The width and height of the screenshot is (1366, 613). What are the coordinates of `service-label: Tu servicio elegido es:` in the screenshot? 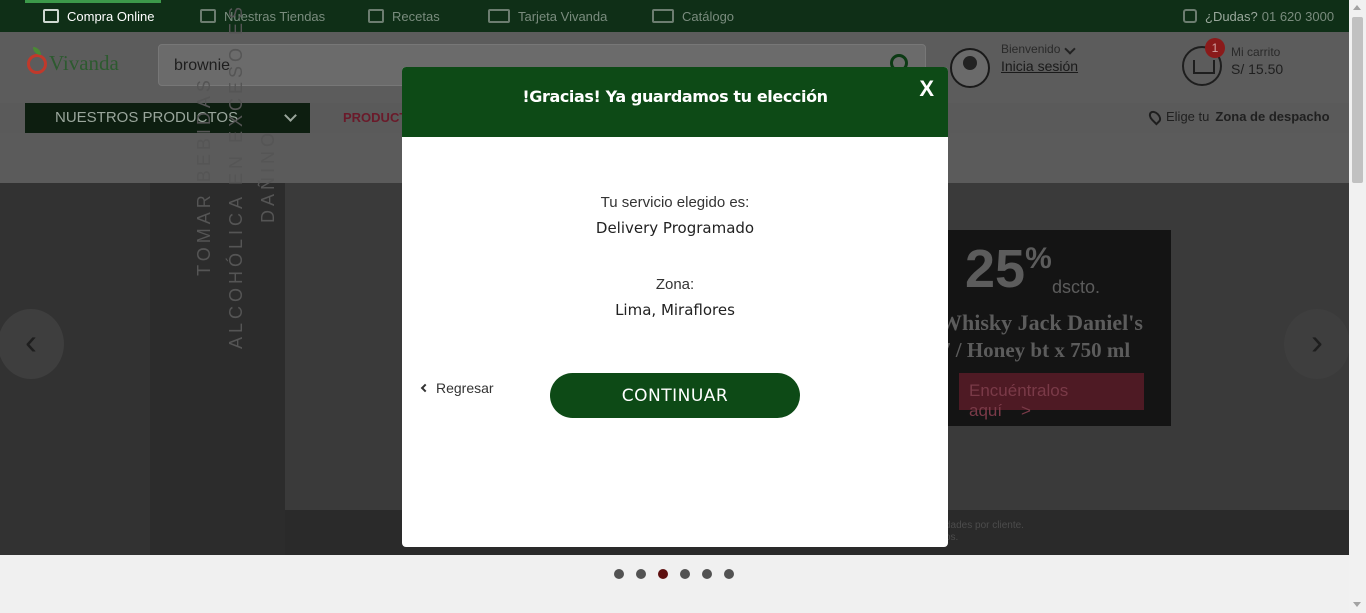 It's located at (675, 202).